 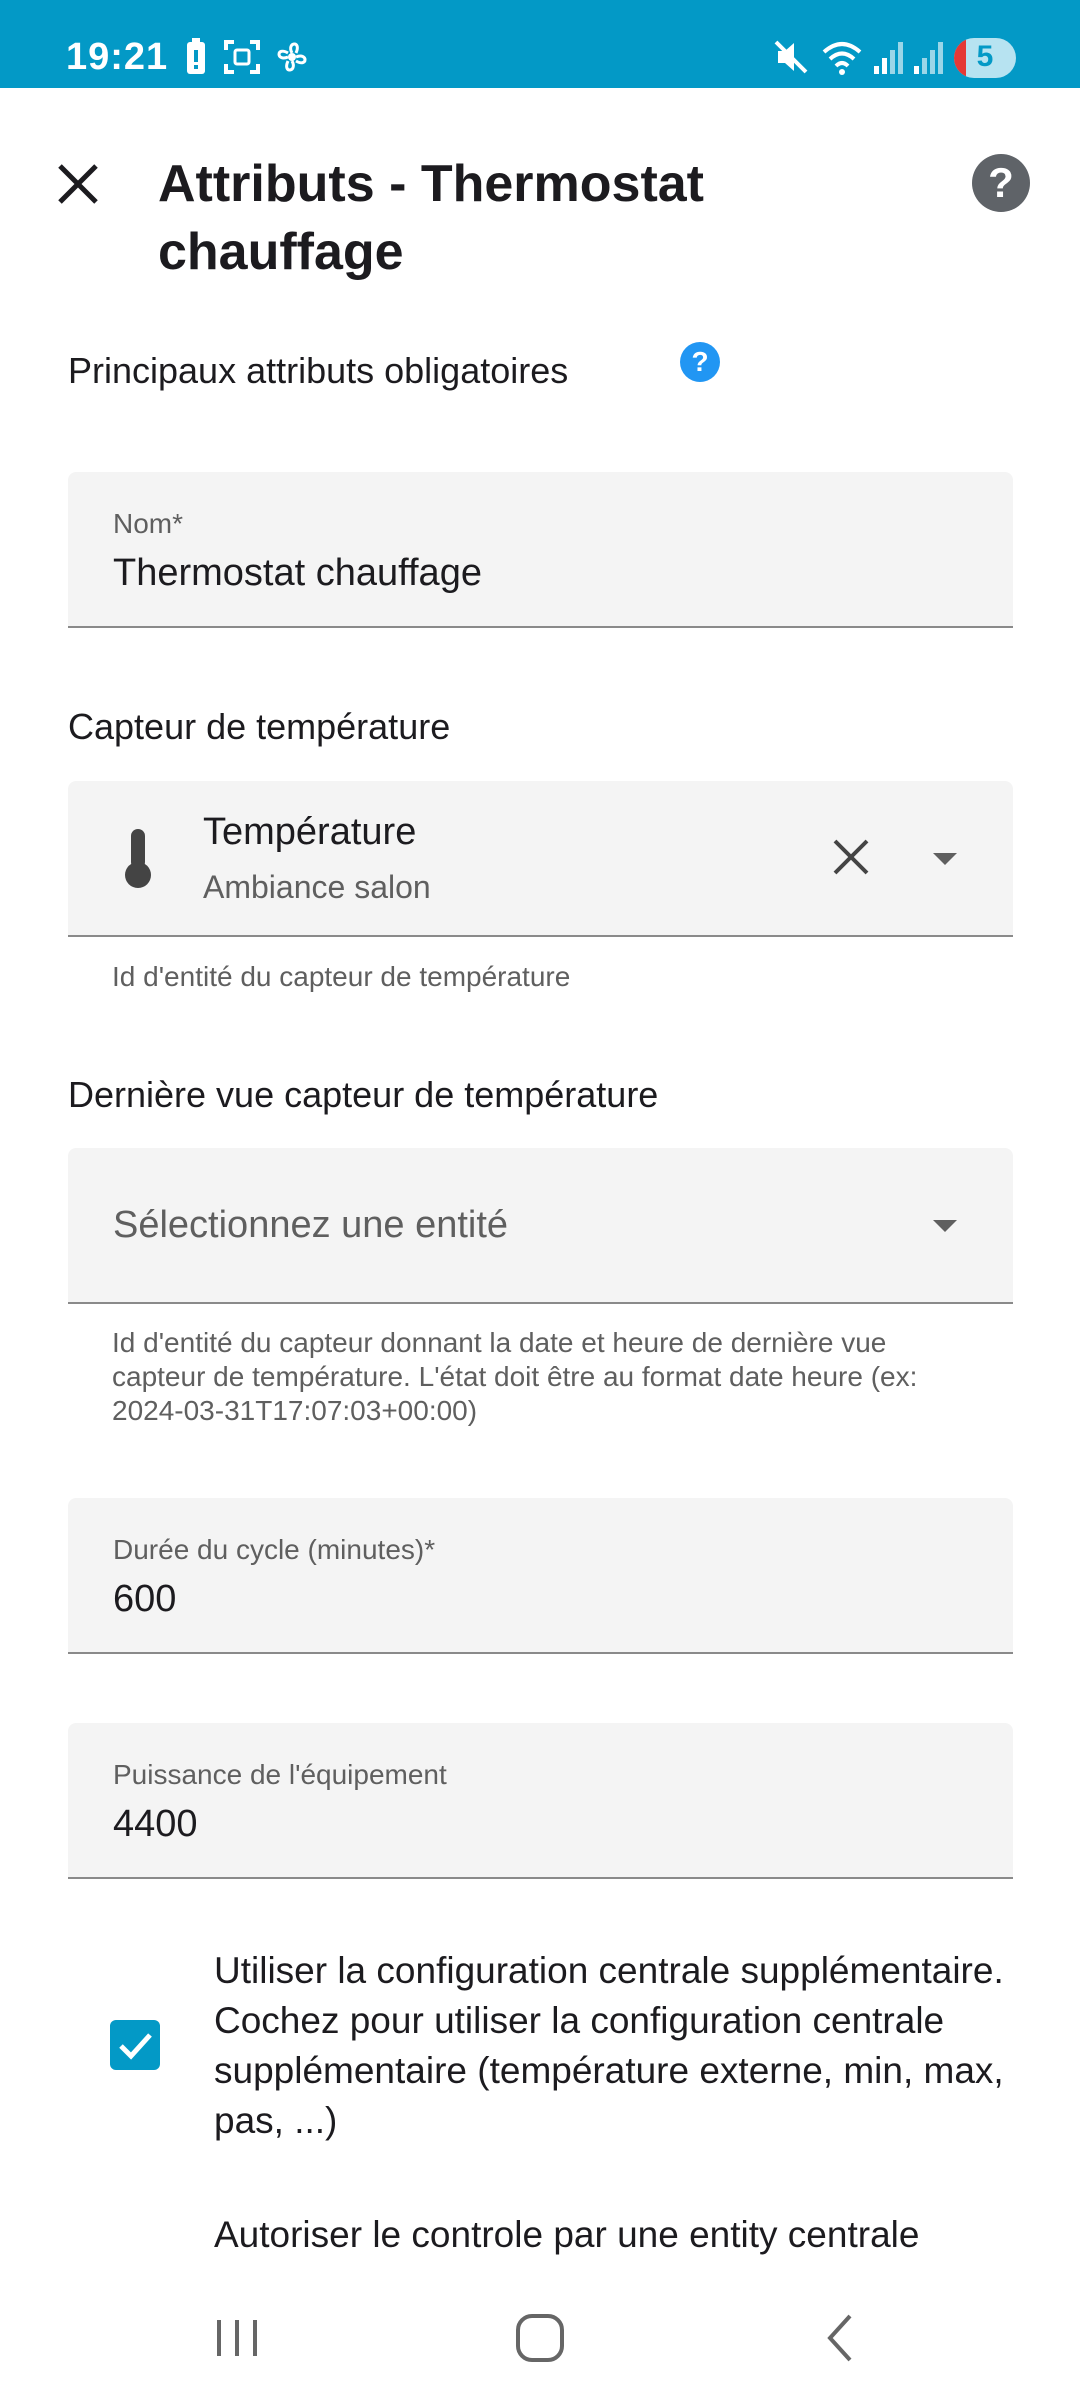 I want to click on navigation-bar, so click(x=540, y=2335).